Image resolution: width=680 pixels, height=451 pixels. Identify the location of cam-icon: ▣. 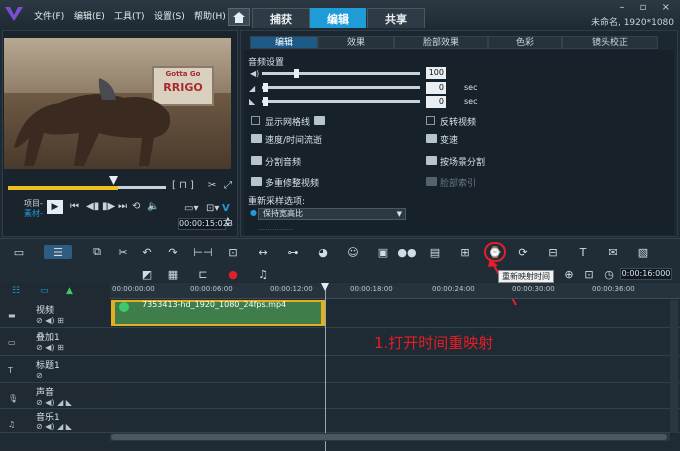
(383, 252).